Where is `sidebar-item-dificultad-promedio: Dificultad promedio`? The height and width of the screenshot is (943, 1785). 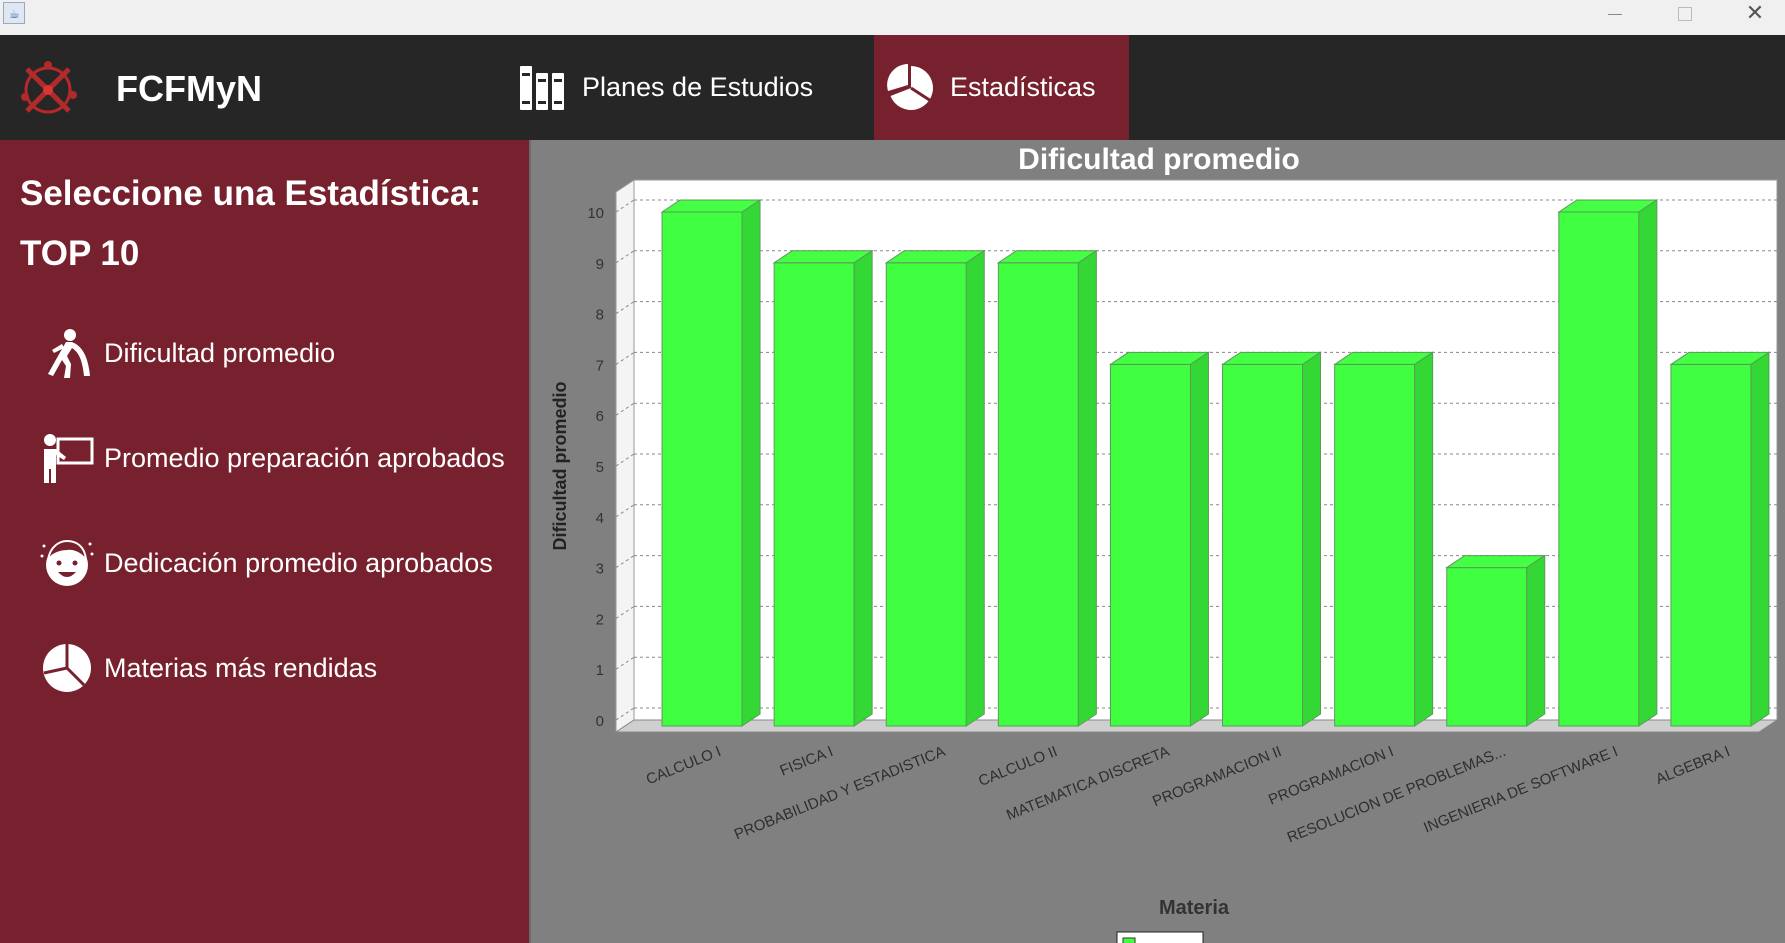
sidebar-item-dificultad-promedio: Dificultad promedio is located at coordinates (187, 353).